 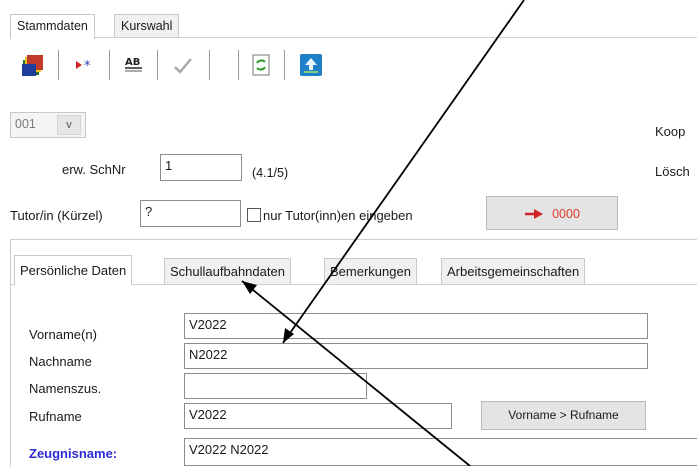 I want to click on tab-persoenliche-daten: Persönliche Daten, so click(x=73, y=270).